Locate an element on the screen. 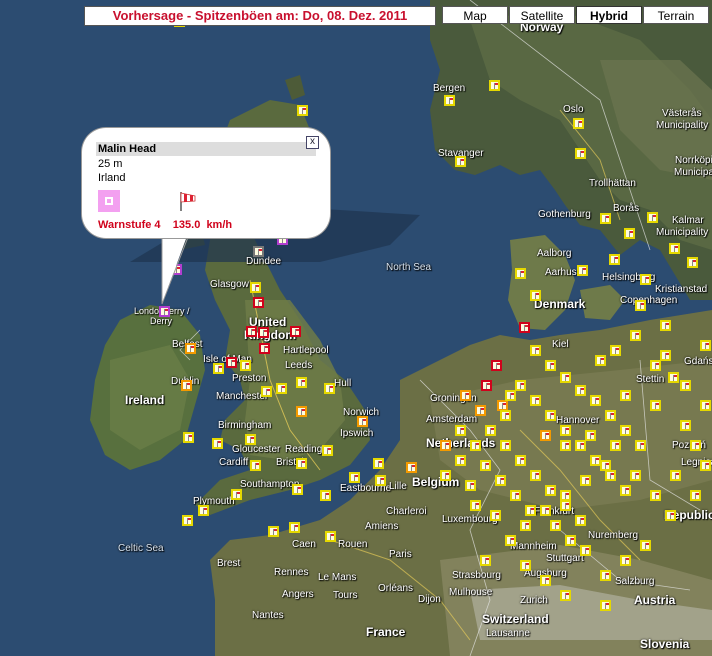  map-type-map-button: Map is located at coordinates (475, 15).